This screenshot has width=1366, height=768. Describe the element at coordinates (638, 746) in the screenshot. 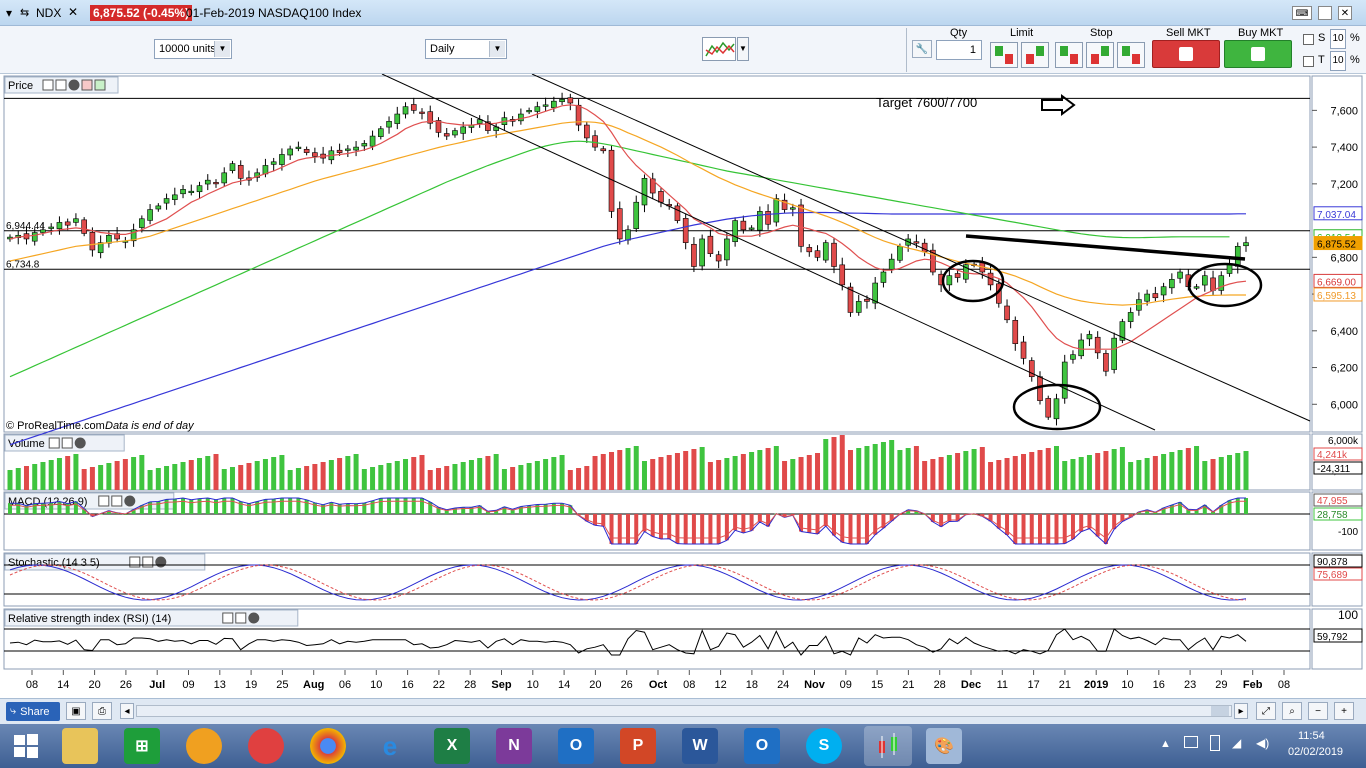

I see `powerpoint-icon: P` at that location.